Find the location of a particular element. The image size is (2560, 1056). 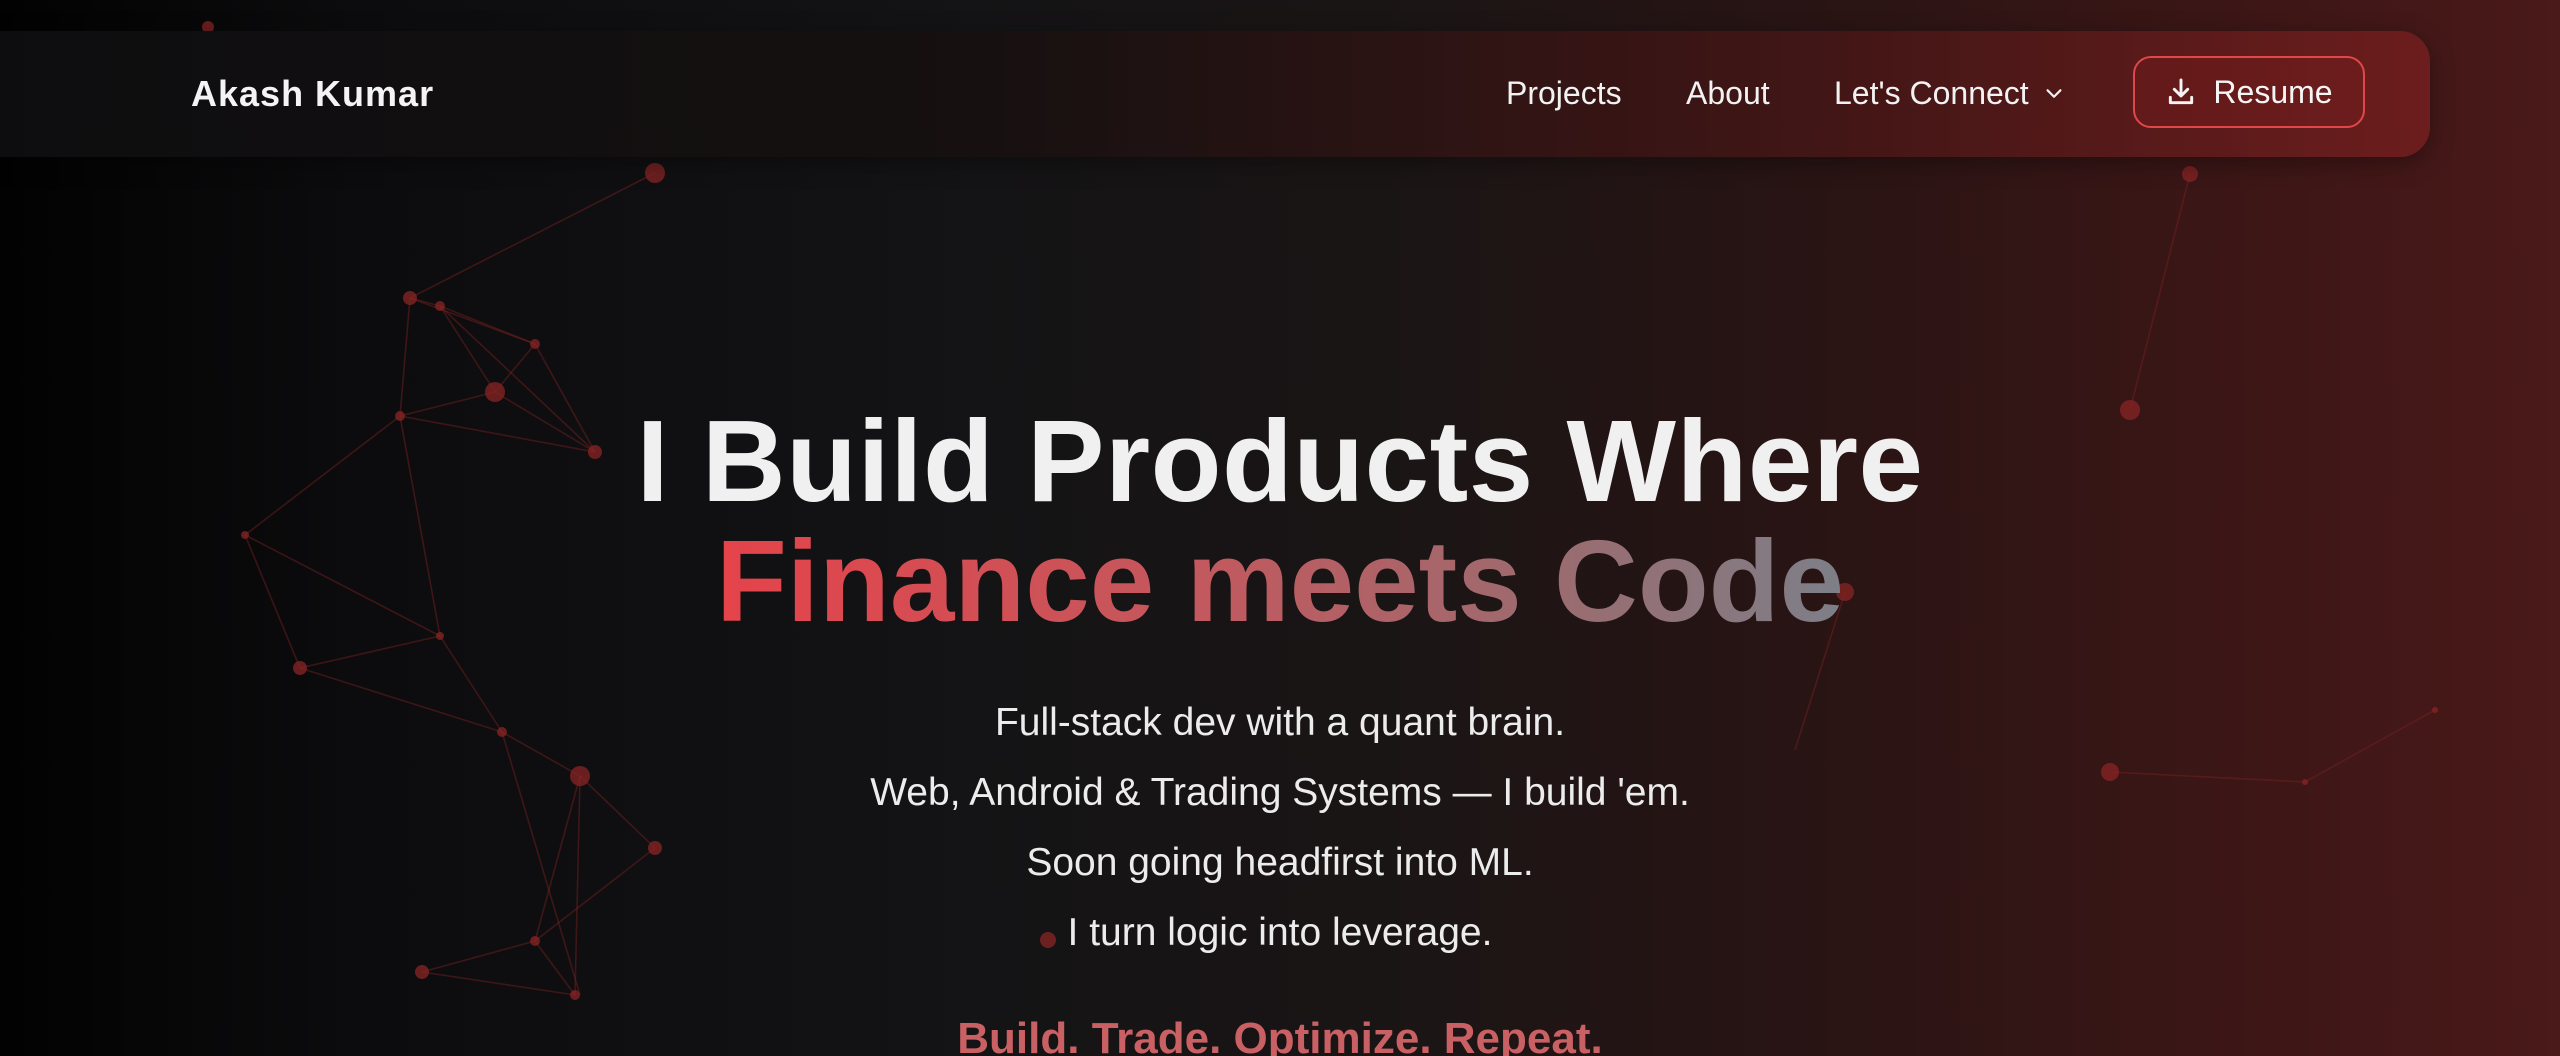

nav-link-lets-connect-label: Let's Connect is located at coordinates (1931, 93).